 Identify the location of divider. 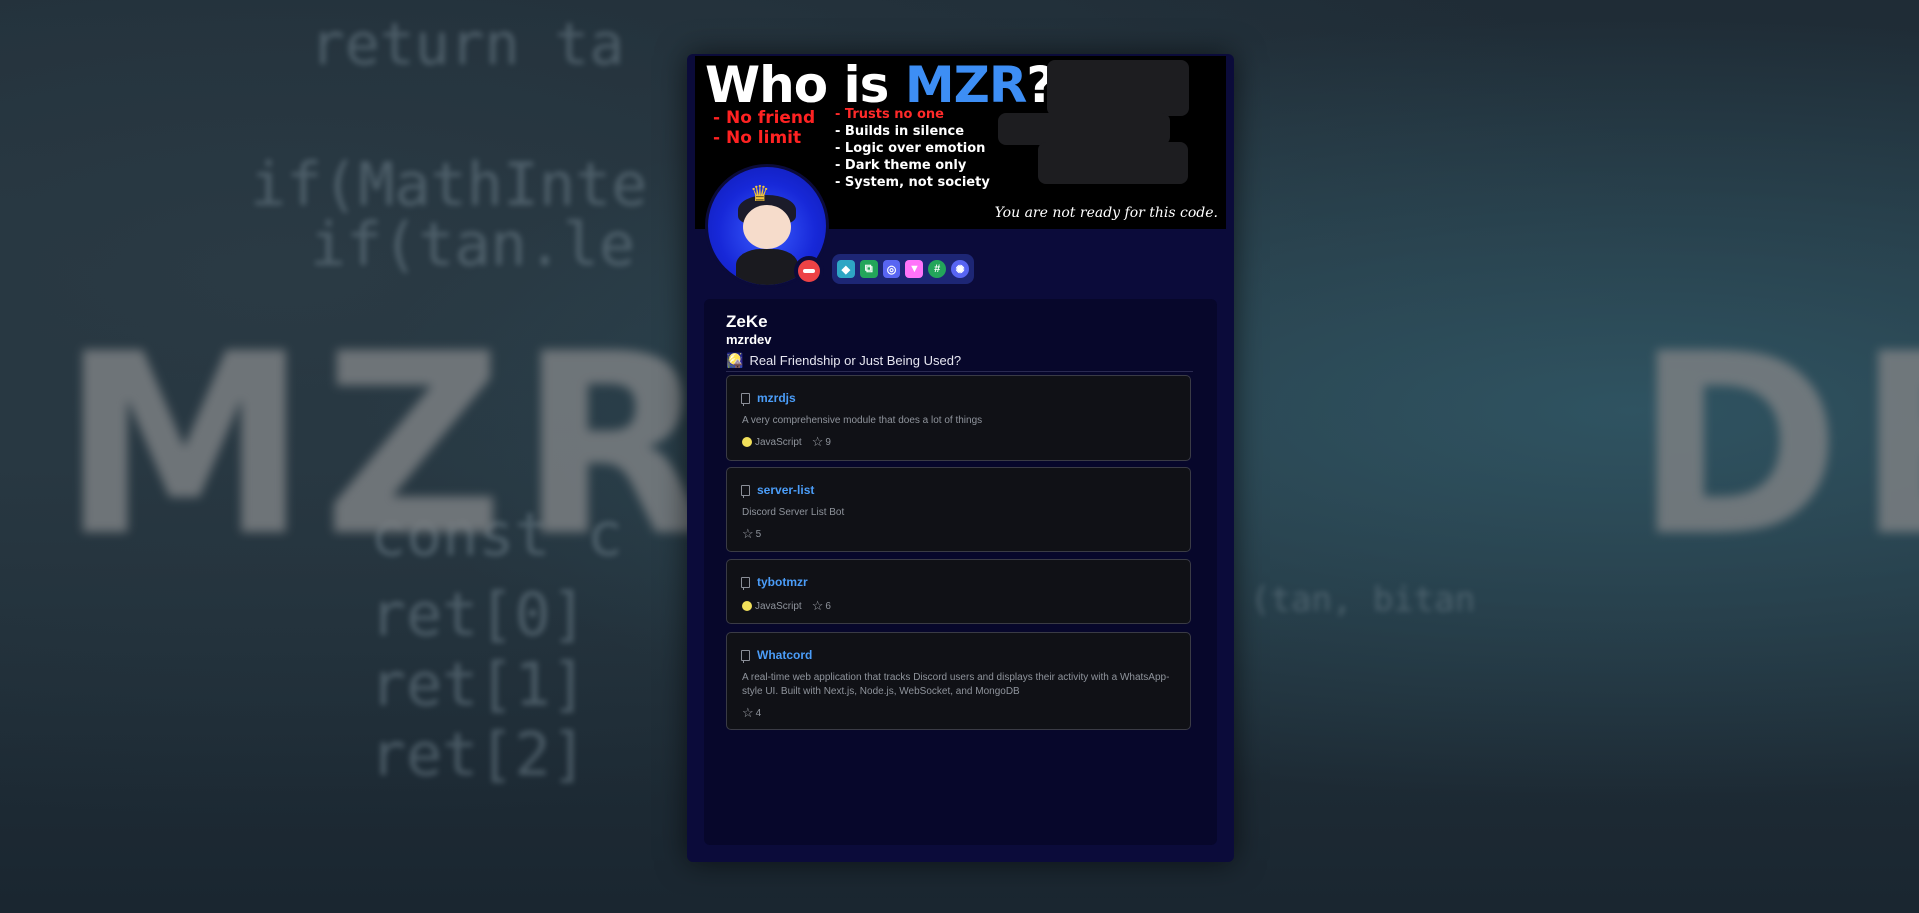
(959, 371).